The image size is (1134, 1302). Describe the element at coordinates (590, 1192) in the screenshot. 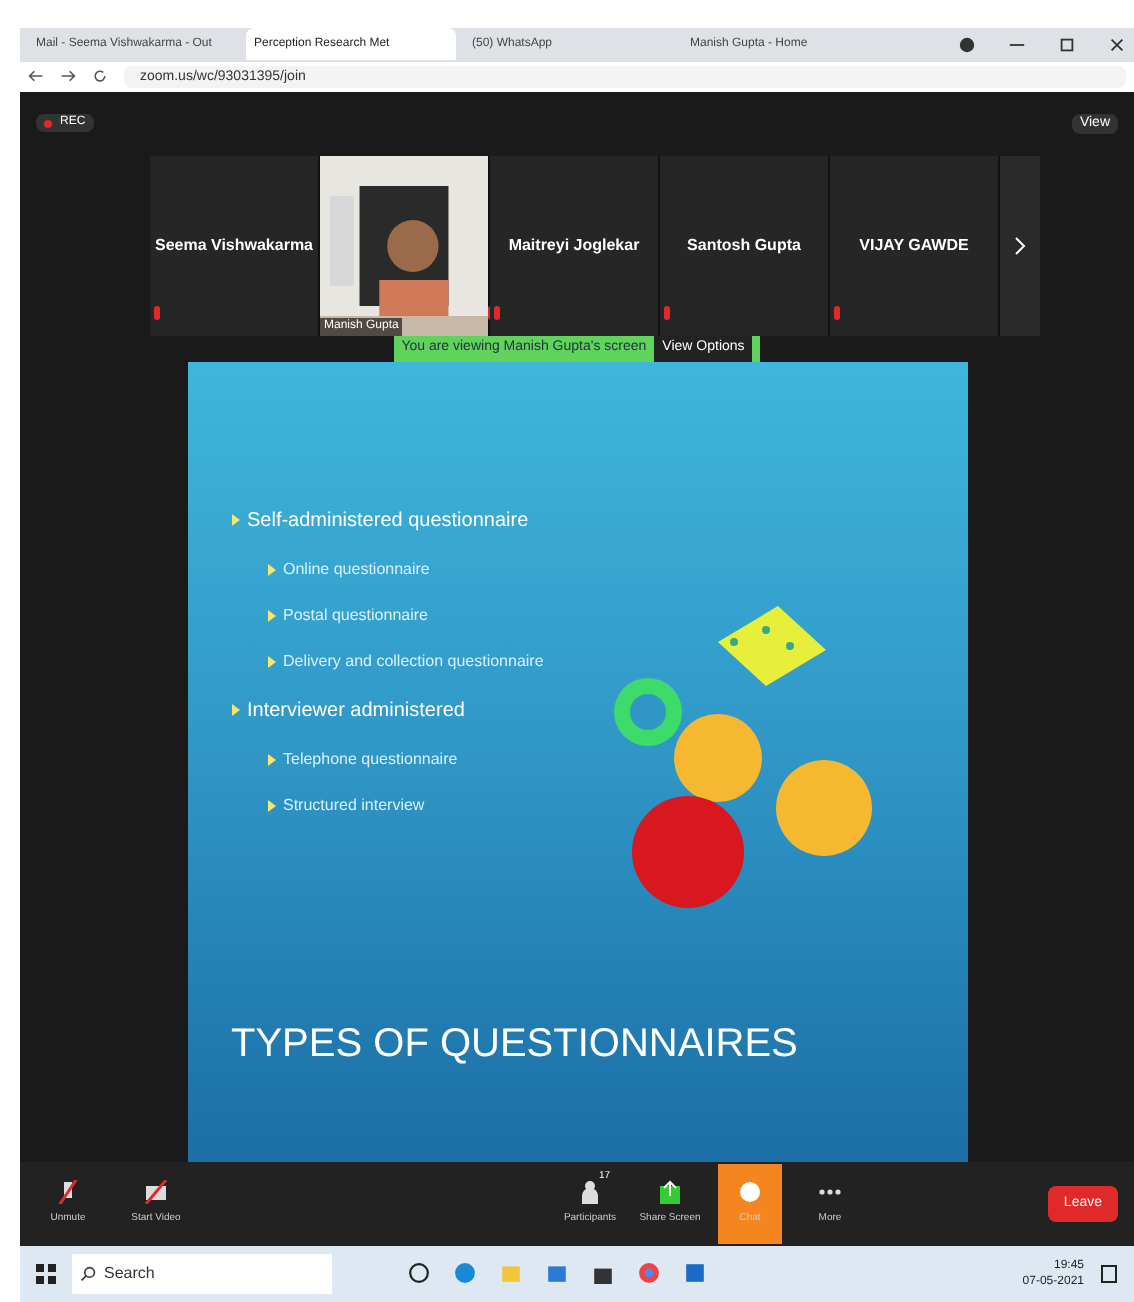

I see `participants-icon` at that location.